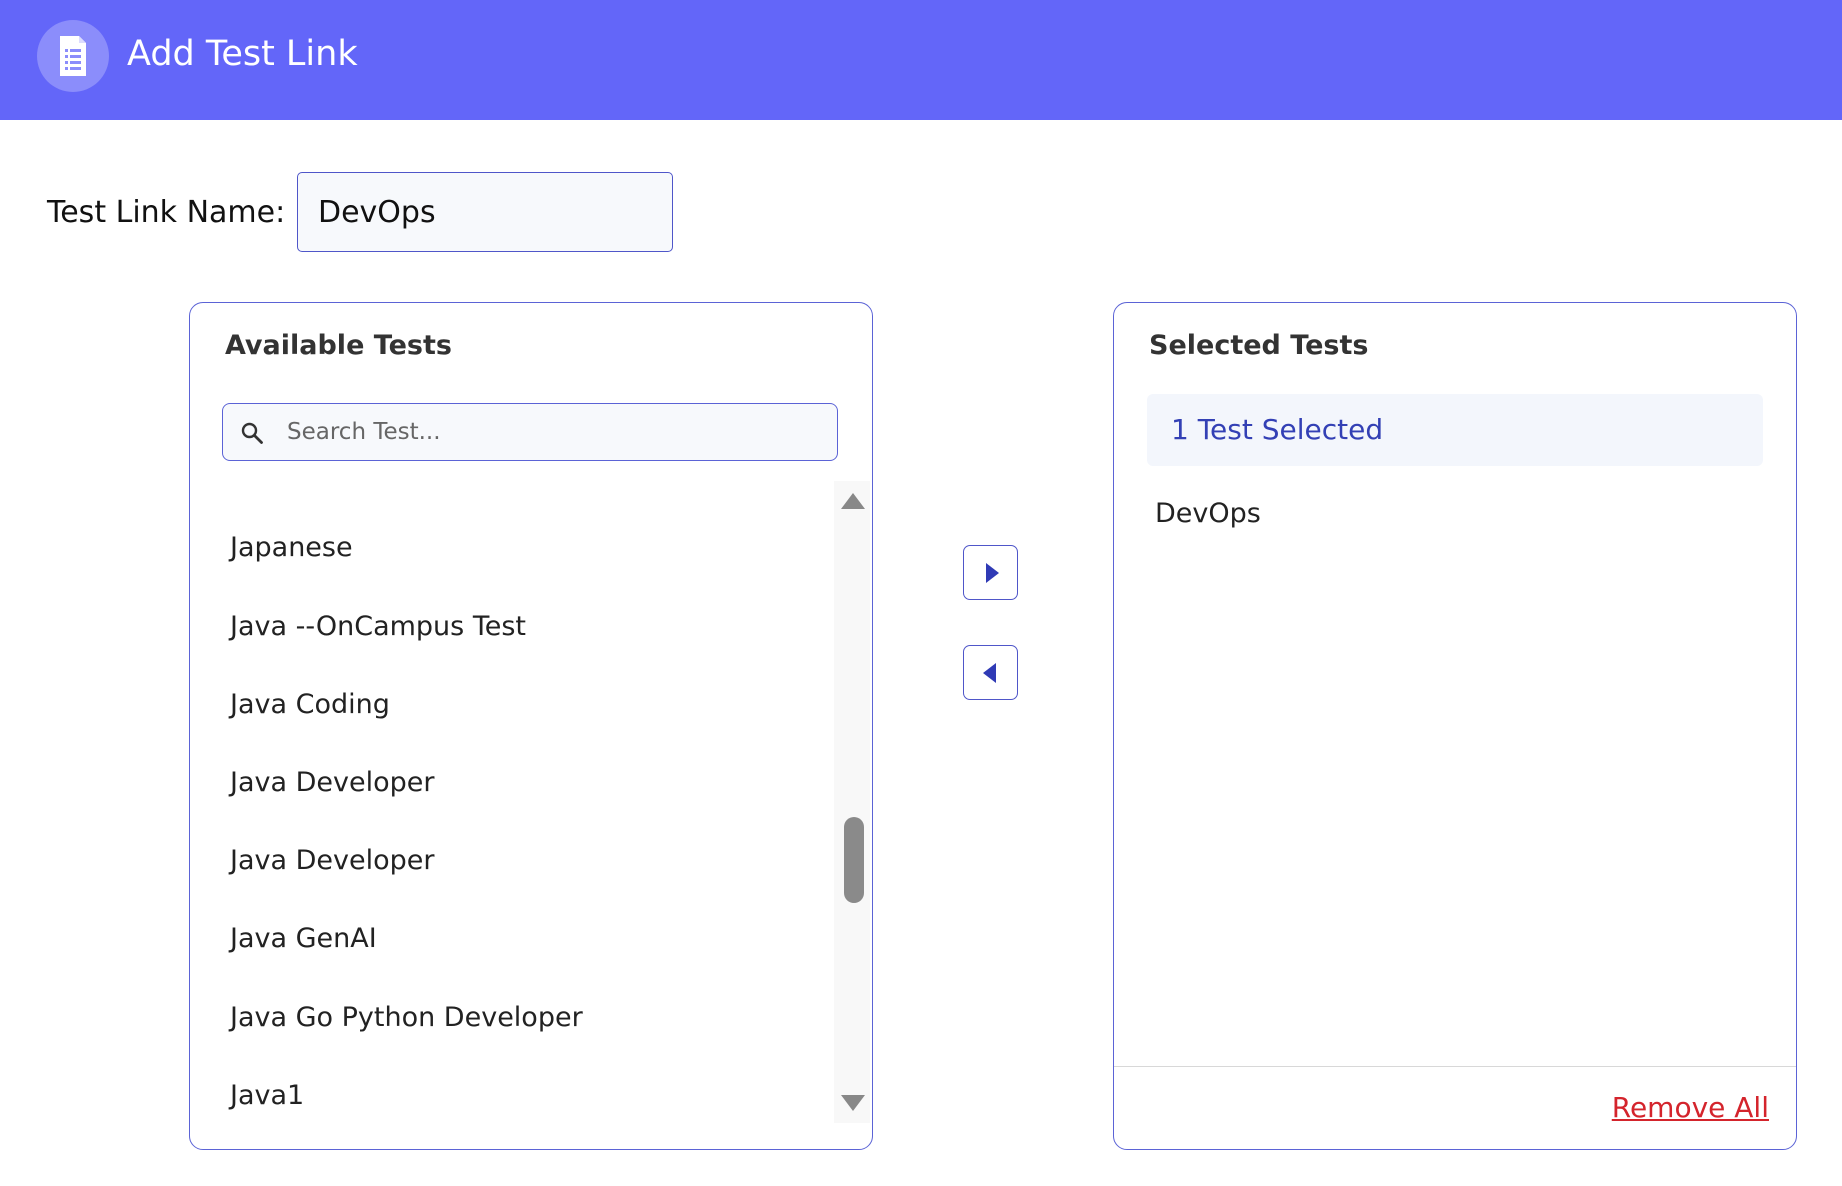  I want to click on selected-count-banner: 1 Test Selected, so click(1455, 430).